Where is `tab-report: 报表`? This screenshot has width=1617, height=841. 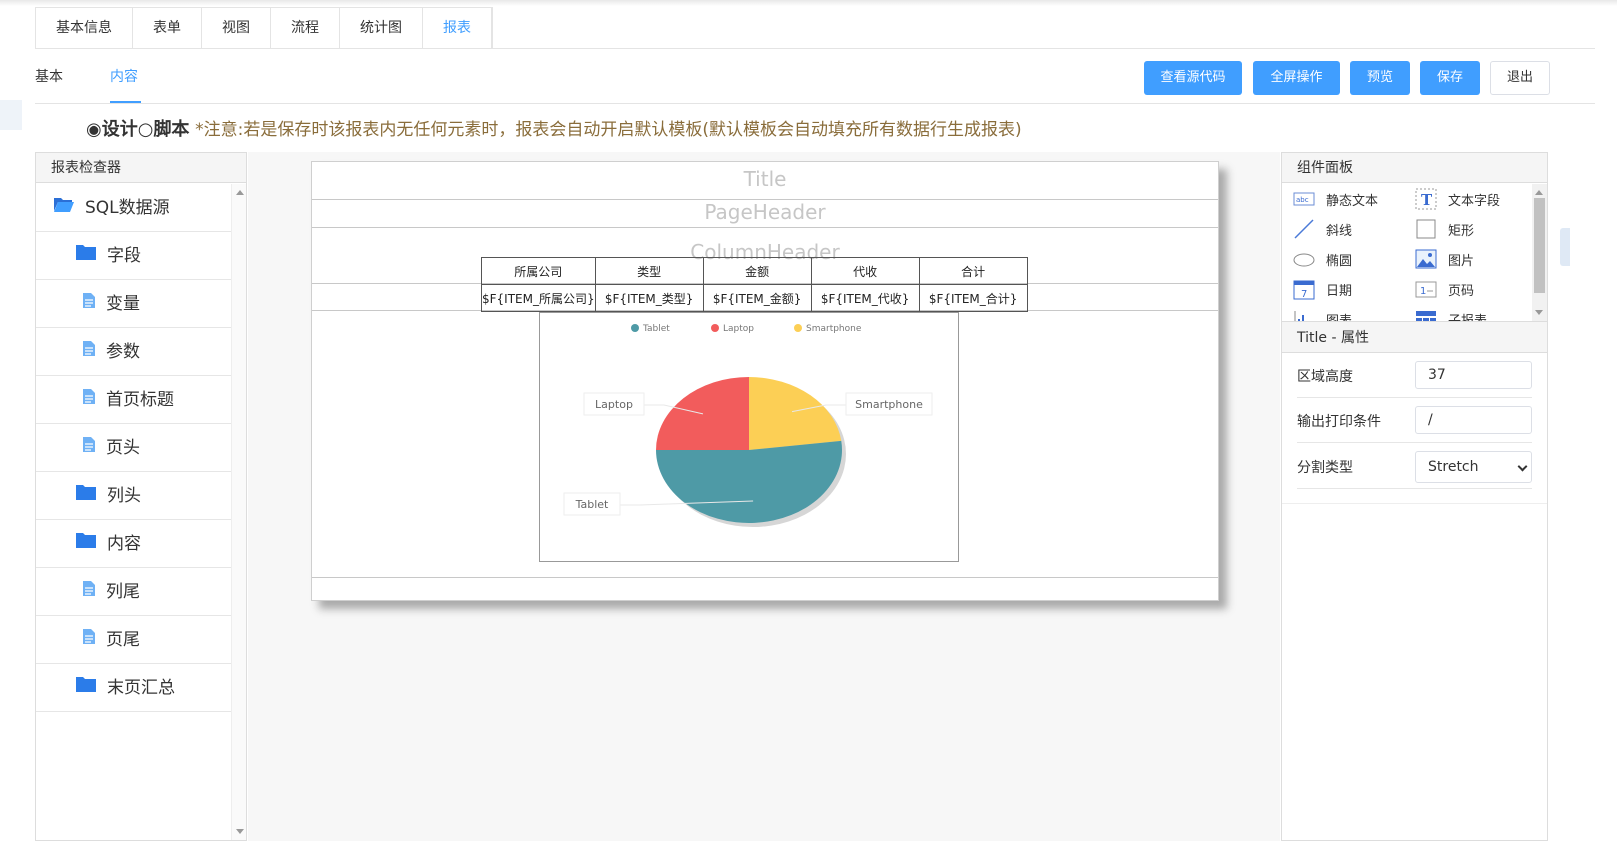 tab-report: 报表 is located at coordinates (457, 28).